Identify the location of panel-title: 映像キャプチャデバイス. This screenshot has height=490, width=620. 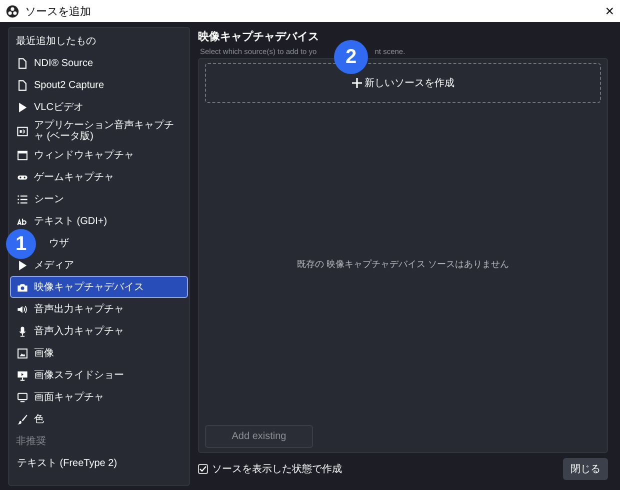
(259, 37).